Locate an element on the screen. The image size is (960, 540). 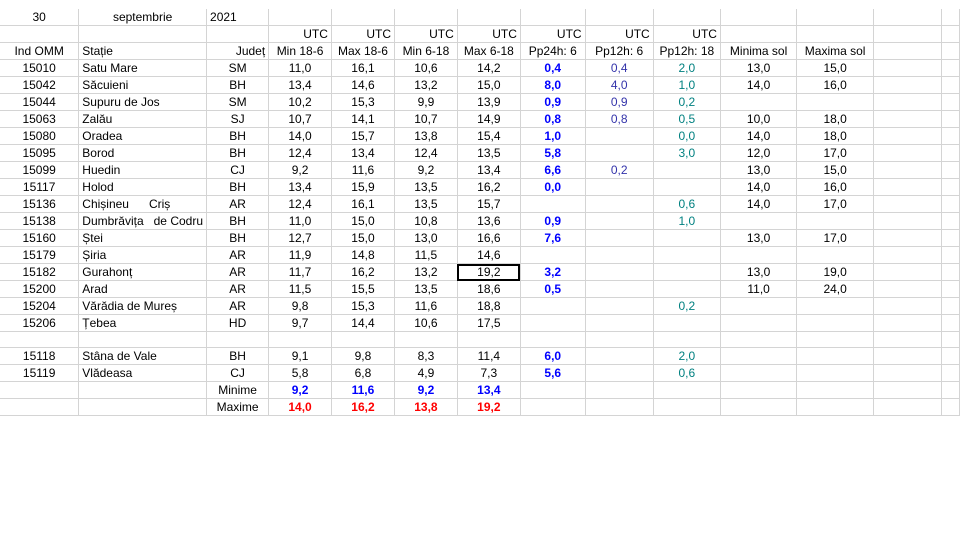
cell-max186: 15,3 is located at coordinates (363, 102).